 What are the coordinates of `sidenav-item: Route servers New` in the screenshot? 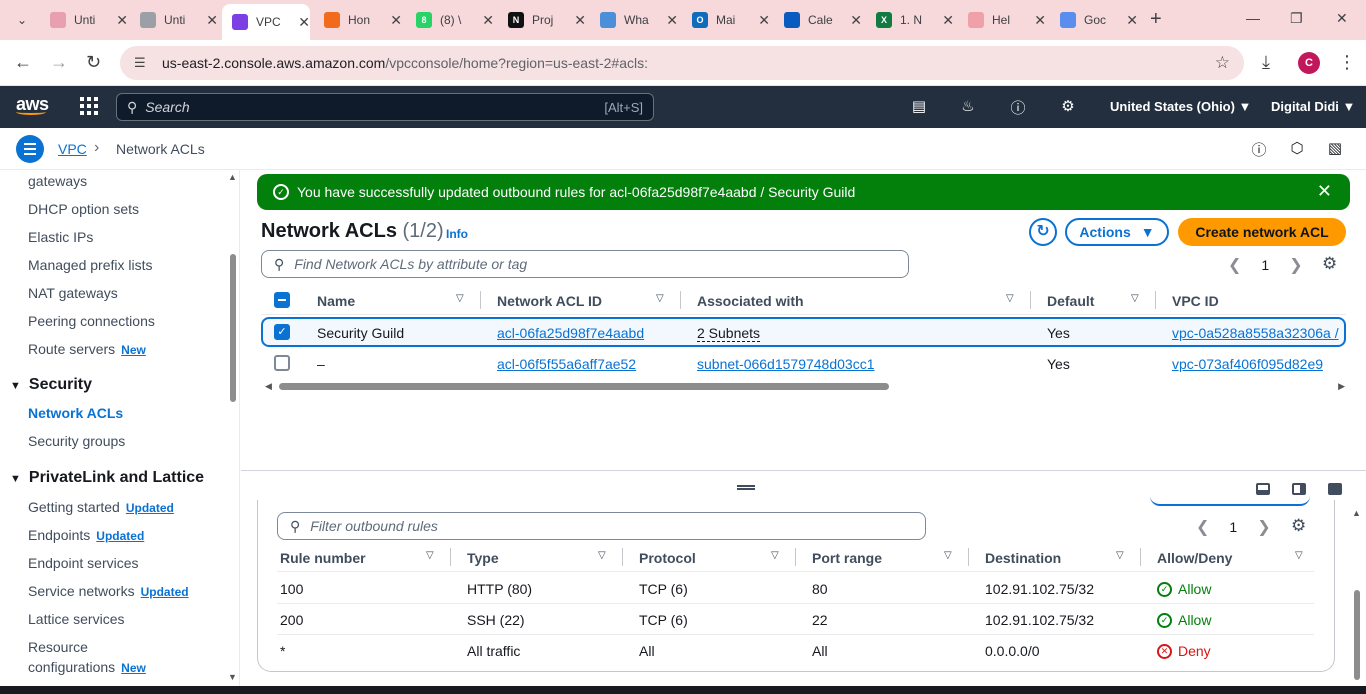 It's located at (87, 349).